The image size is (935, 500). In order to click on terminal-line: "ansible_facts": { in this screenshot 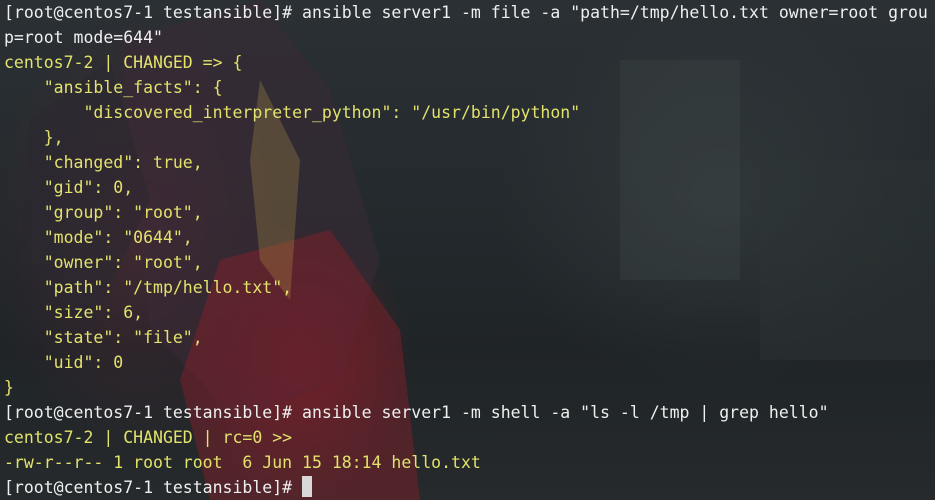, I will do `click(469, 87)`.